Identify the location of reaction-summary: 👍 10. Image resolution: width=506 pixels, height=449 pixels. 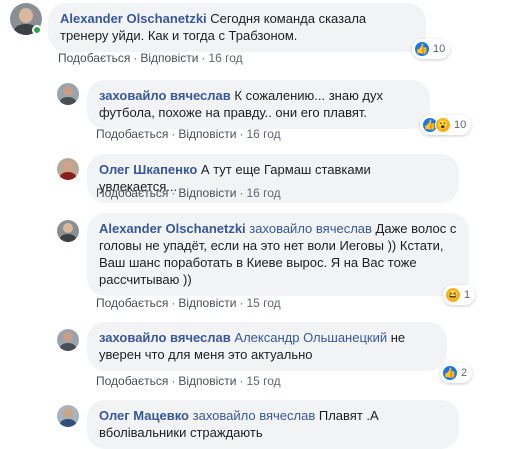
(431, 49).